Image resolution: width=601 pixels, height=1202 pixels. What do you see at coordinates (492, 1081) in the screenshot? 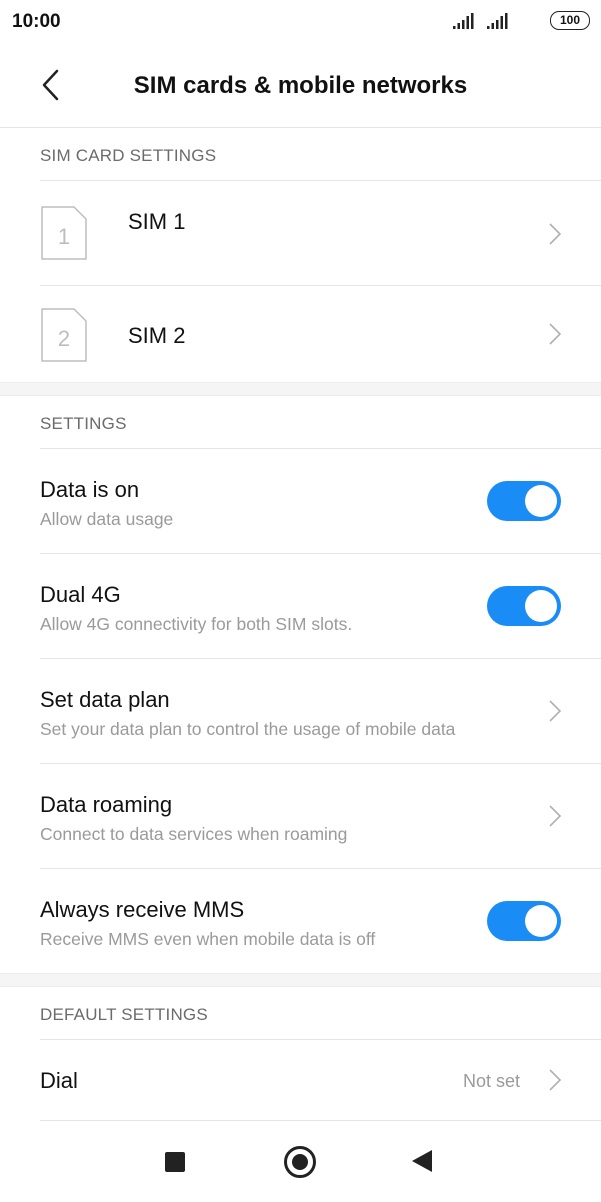
I see `dial-value: Not set` at bounding box center [492, 1081].